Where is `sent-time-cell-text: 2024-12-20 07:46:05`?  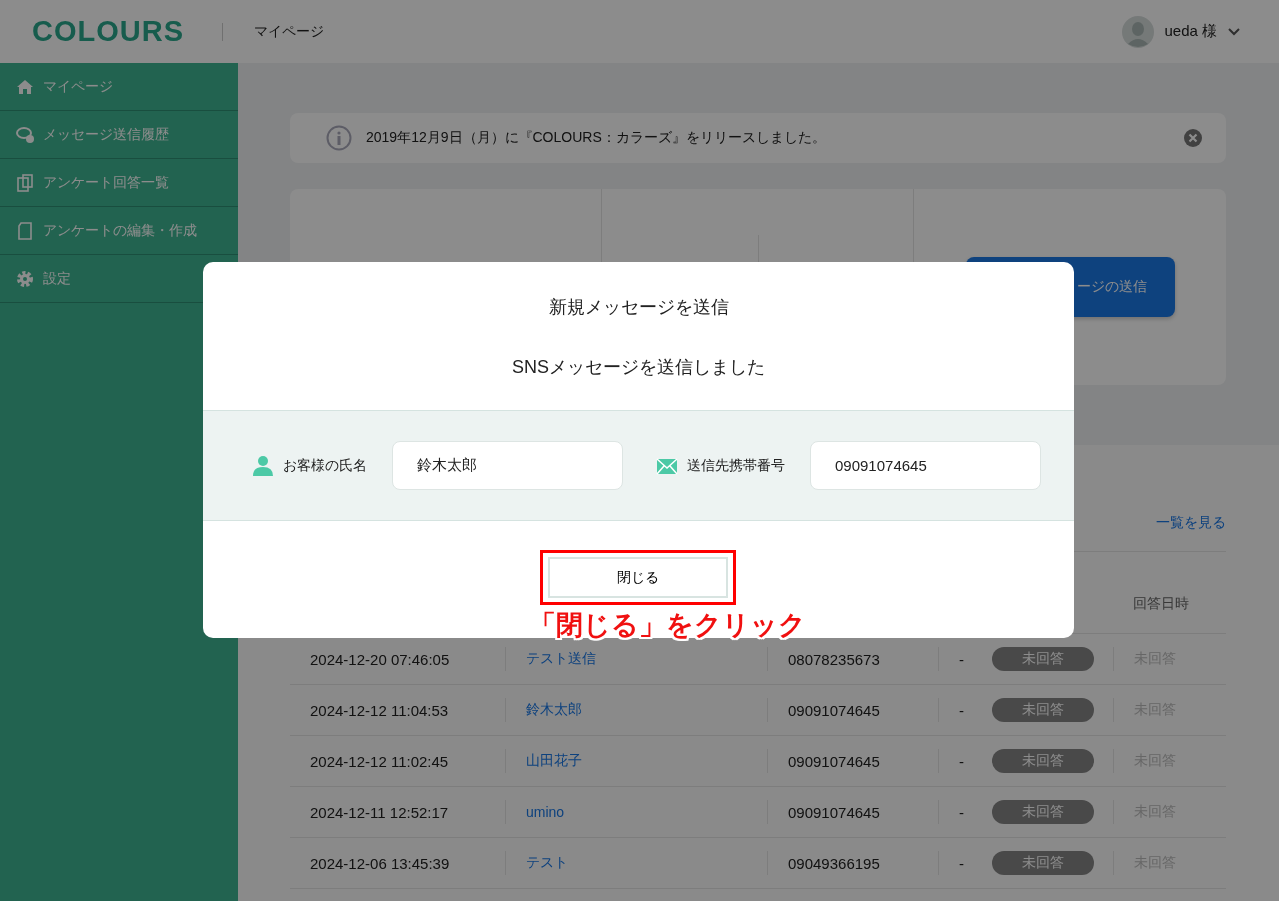
sent-time-cell-text: 2024-12-20 07:46:05 is located at coordinates (380, 659).